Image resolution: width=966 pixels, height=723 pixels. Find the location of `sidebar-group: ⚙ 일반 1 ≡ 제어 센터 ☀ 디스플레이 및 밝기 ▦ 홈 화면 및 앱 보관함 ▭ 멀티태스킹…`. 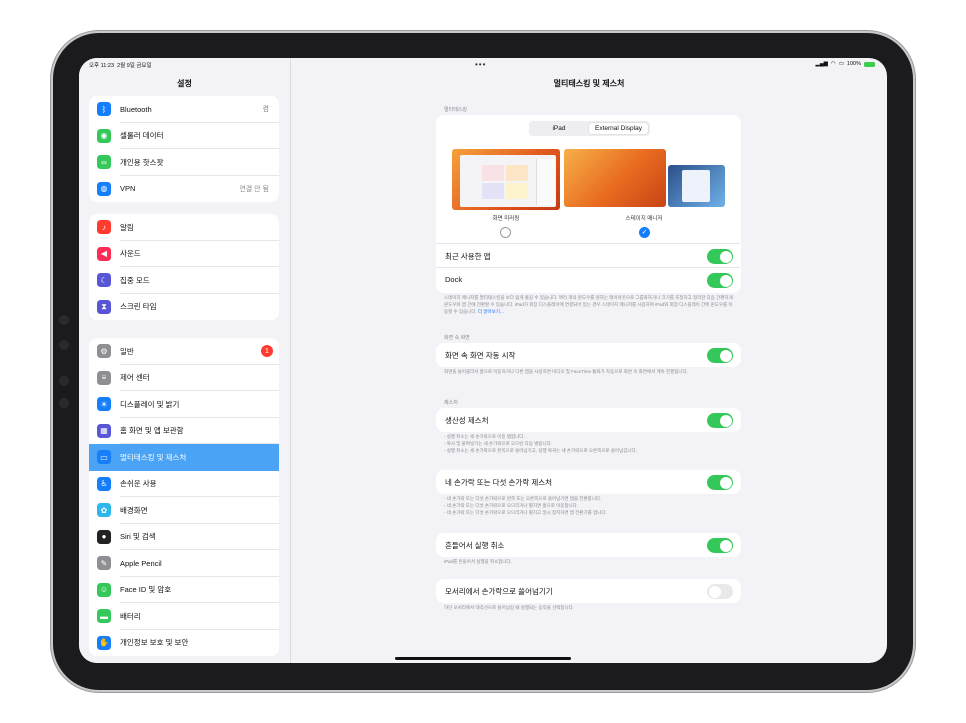

sidebar-group: ⚙ 일반 1 ≡ 제어 센터 ☀ 디스플레이 및 밝기 ▦ 홈 화면 및 앱 보관함 ▭ 멀티태스킹… is located at coordinates (184, 497).